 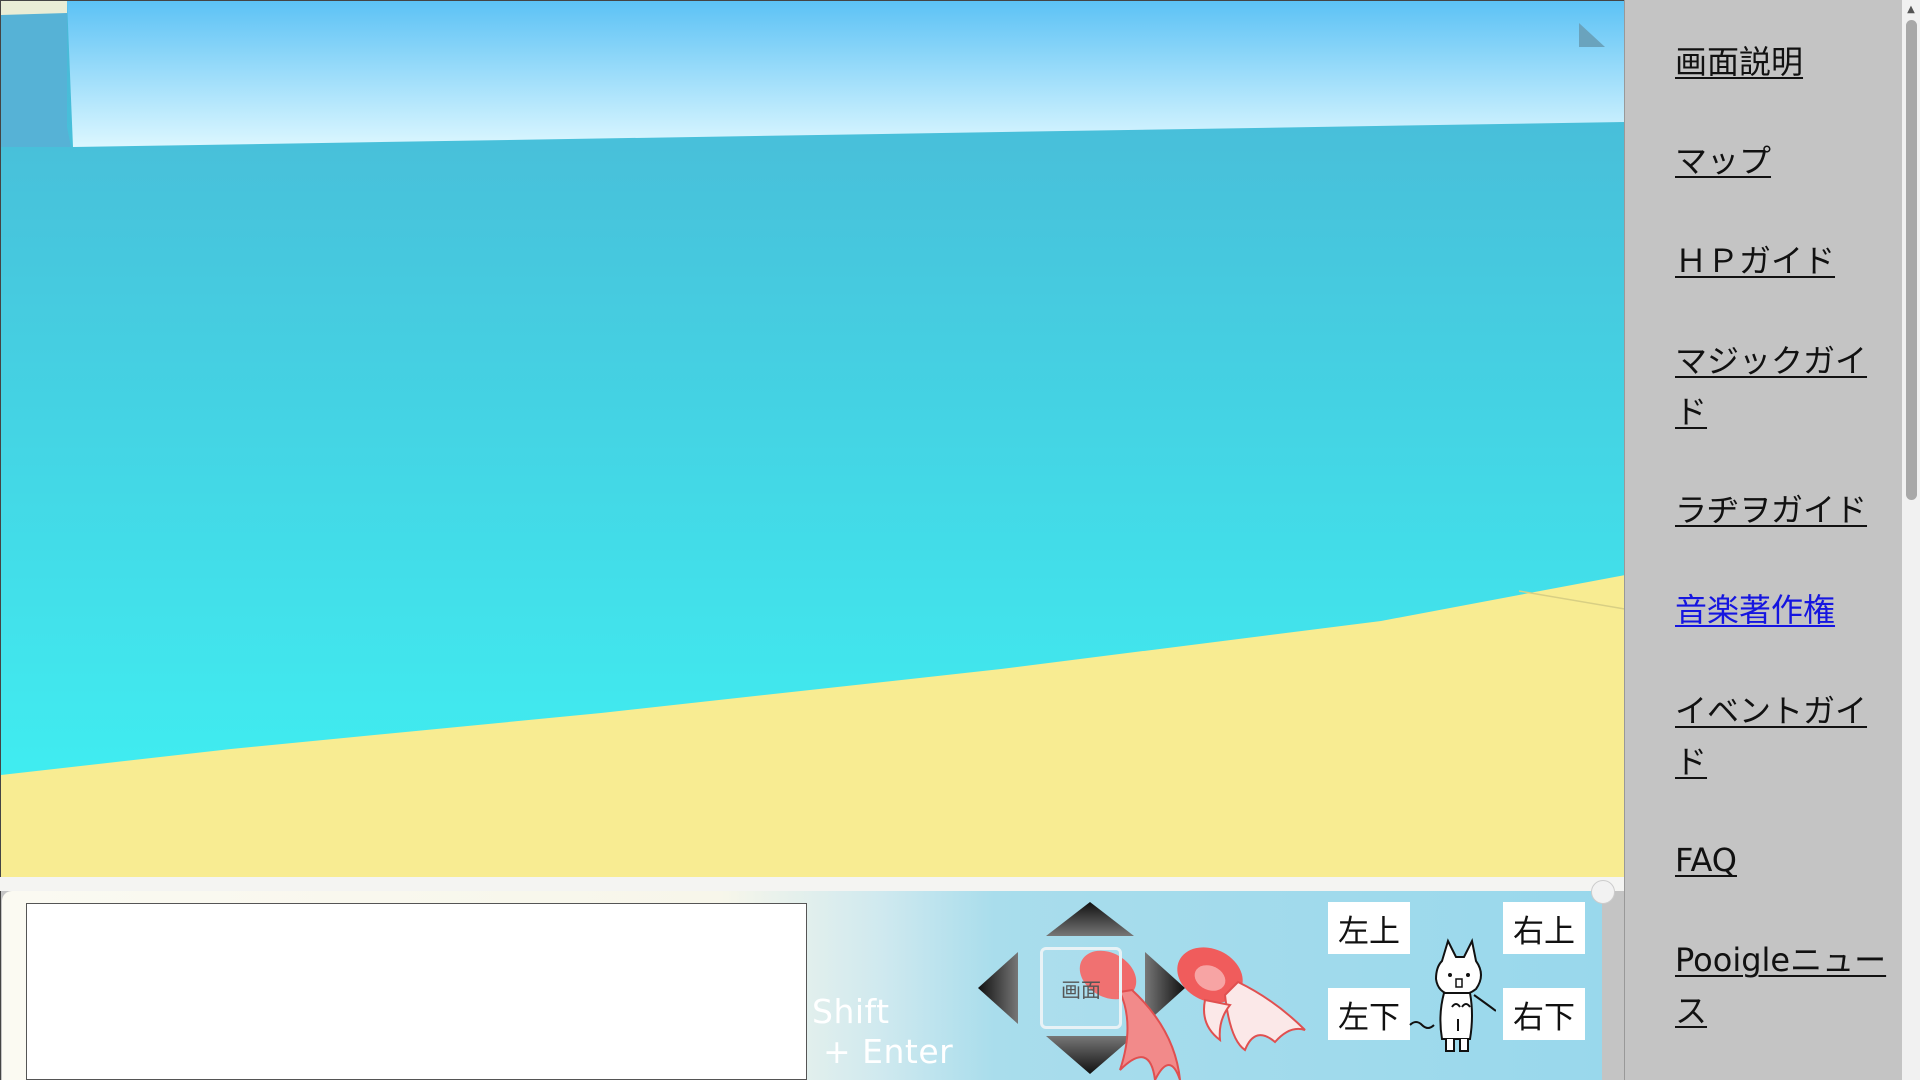 I want to click on left-wall, so click(x=36, y=74).